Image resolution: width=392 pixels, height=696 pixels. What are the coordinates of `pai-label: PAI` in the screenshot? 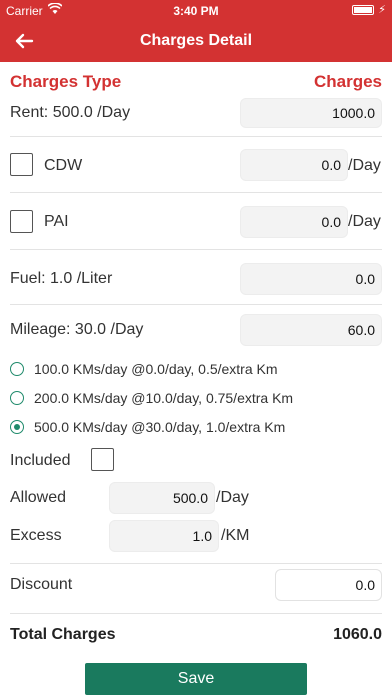 It's located at (56, 221).